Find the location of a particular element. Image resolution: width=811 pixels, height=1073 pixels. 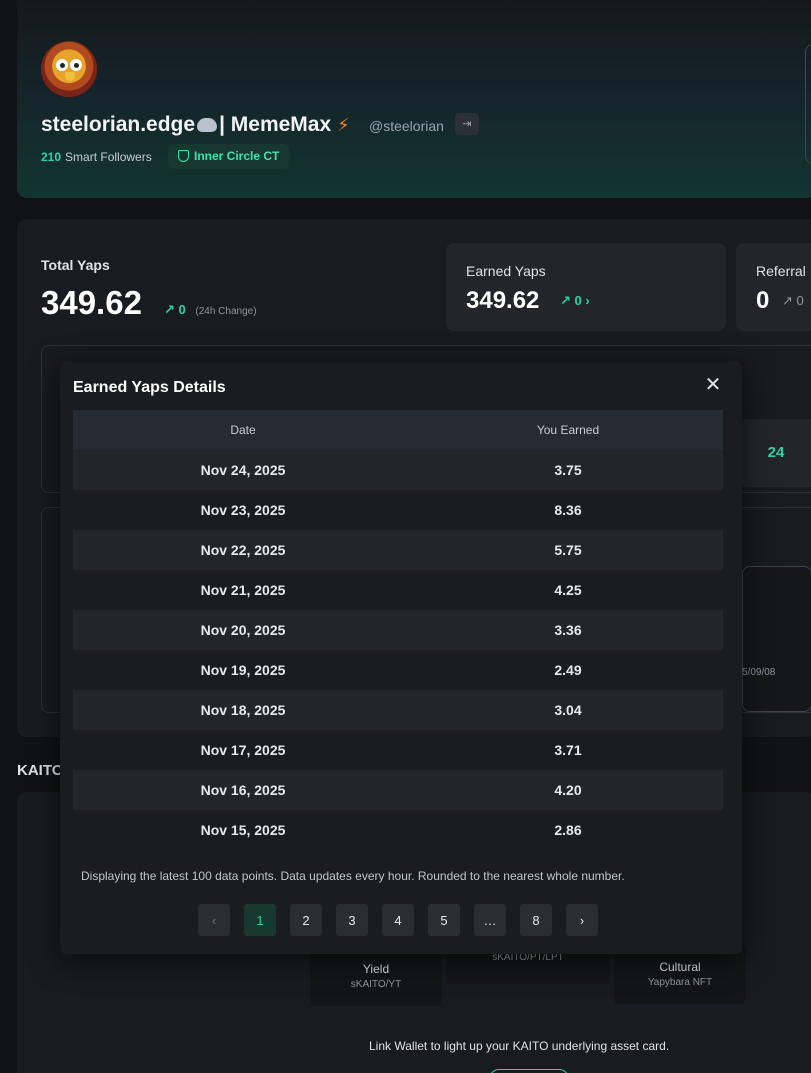

earned-yaps-label: Earned Yaps is located at coordinates (506, 271).